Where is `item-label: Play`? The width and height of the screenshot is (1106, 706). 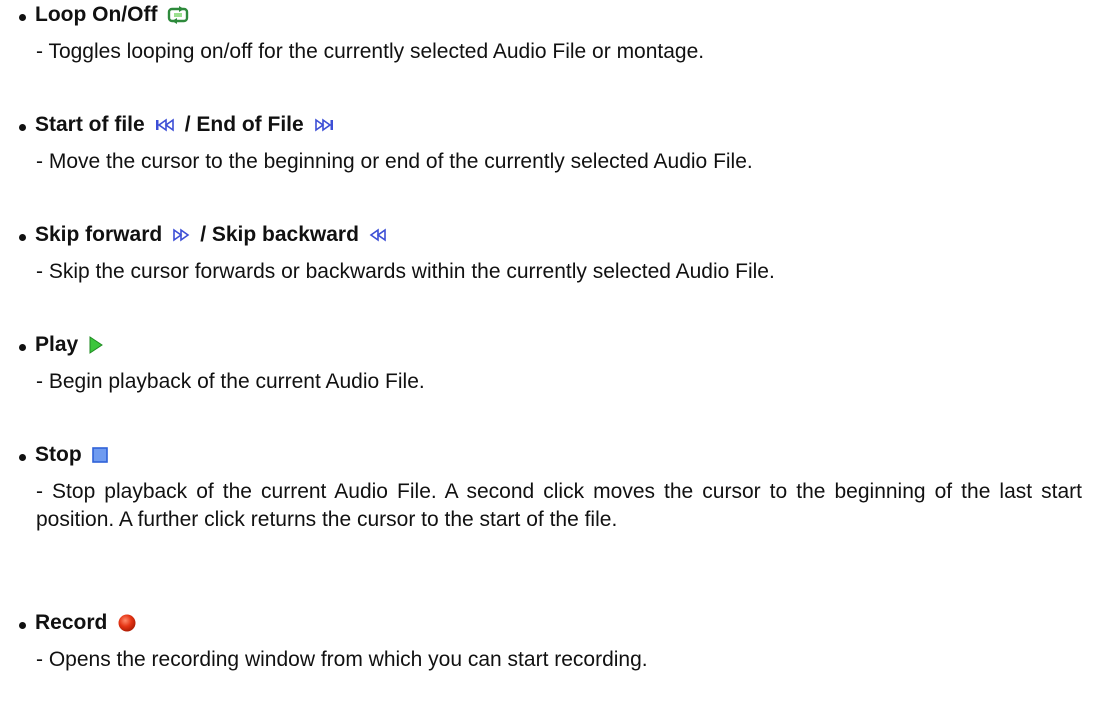 item-label: Play is located at coordinates (57, 344).